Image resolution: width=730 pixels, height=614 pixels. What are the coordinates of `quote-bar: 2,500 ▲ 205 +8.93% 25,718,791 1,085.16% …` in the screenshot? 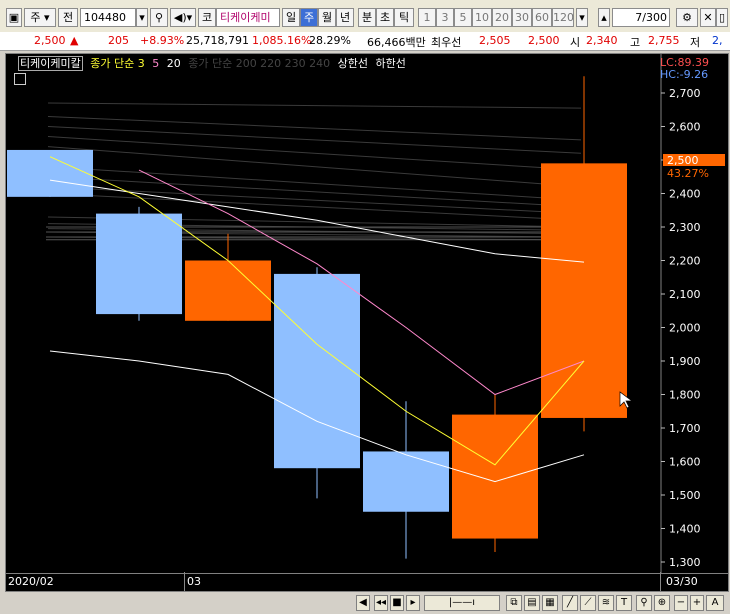 It's located at (365, 41).